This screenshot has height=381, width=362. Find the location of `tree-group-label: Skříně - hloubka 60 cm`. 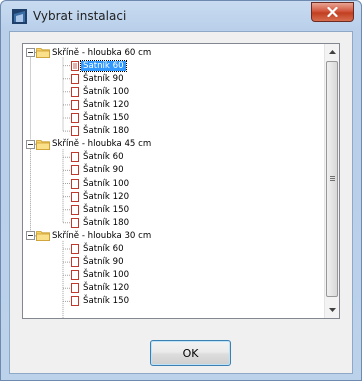

tree-group-label: Skříně - hloubka 60 cm is located at coordinates (101, 52).